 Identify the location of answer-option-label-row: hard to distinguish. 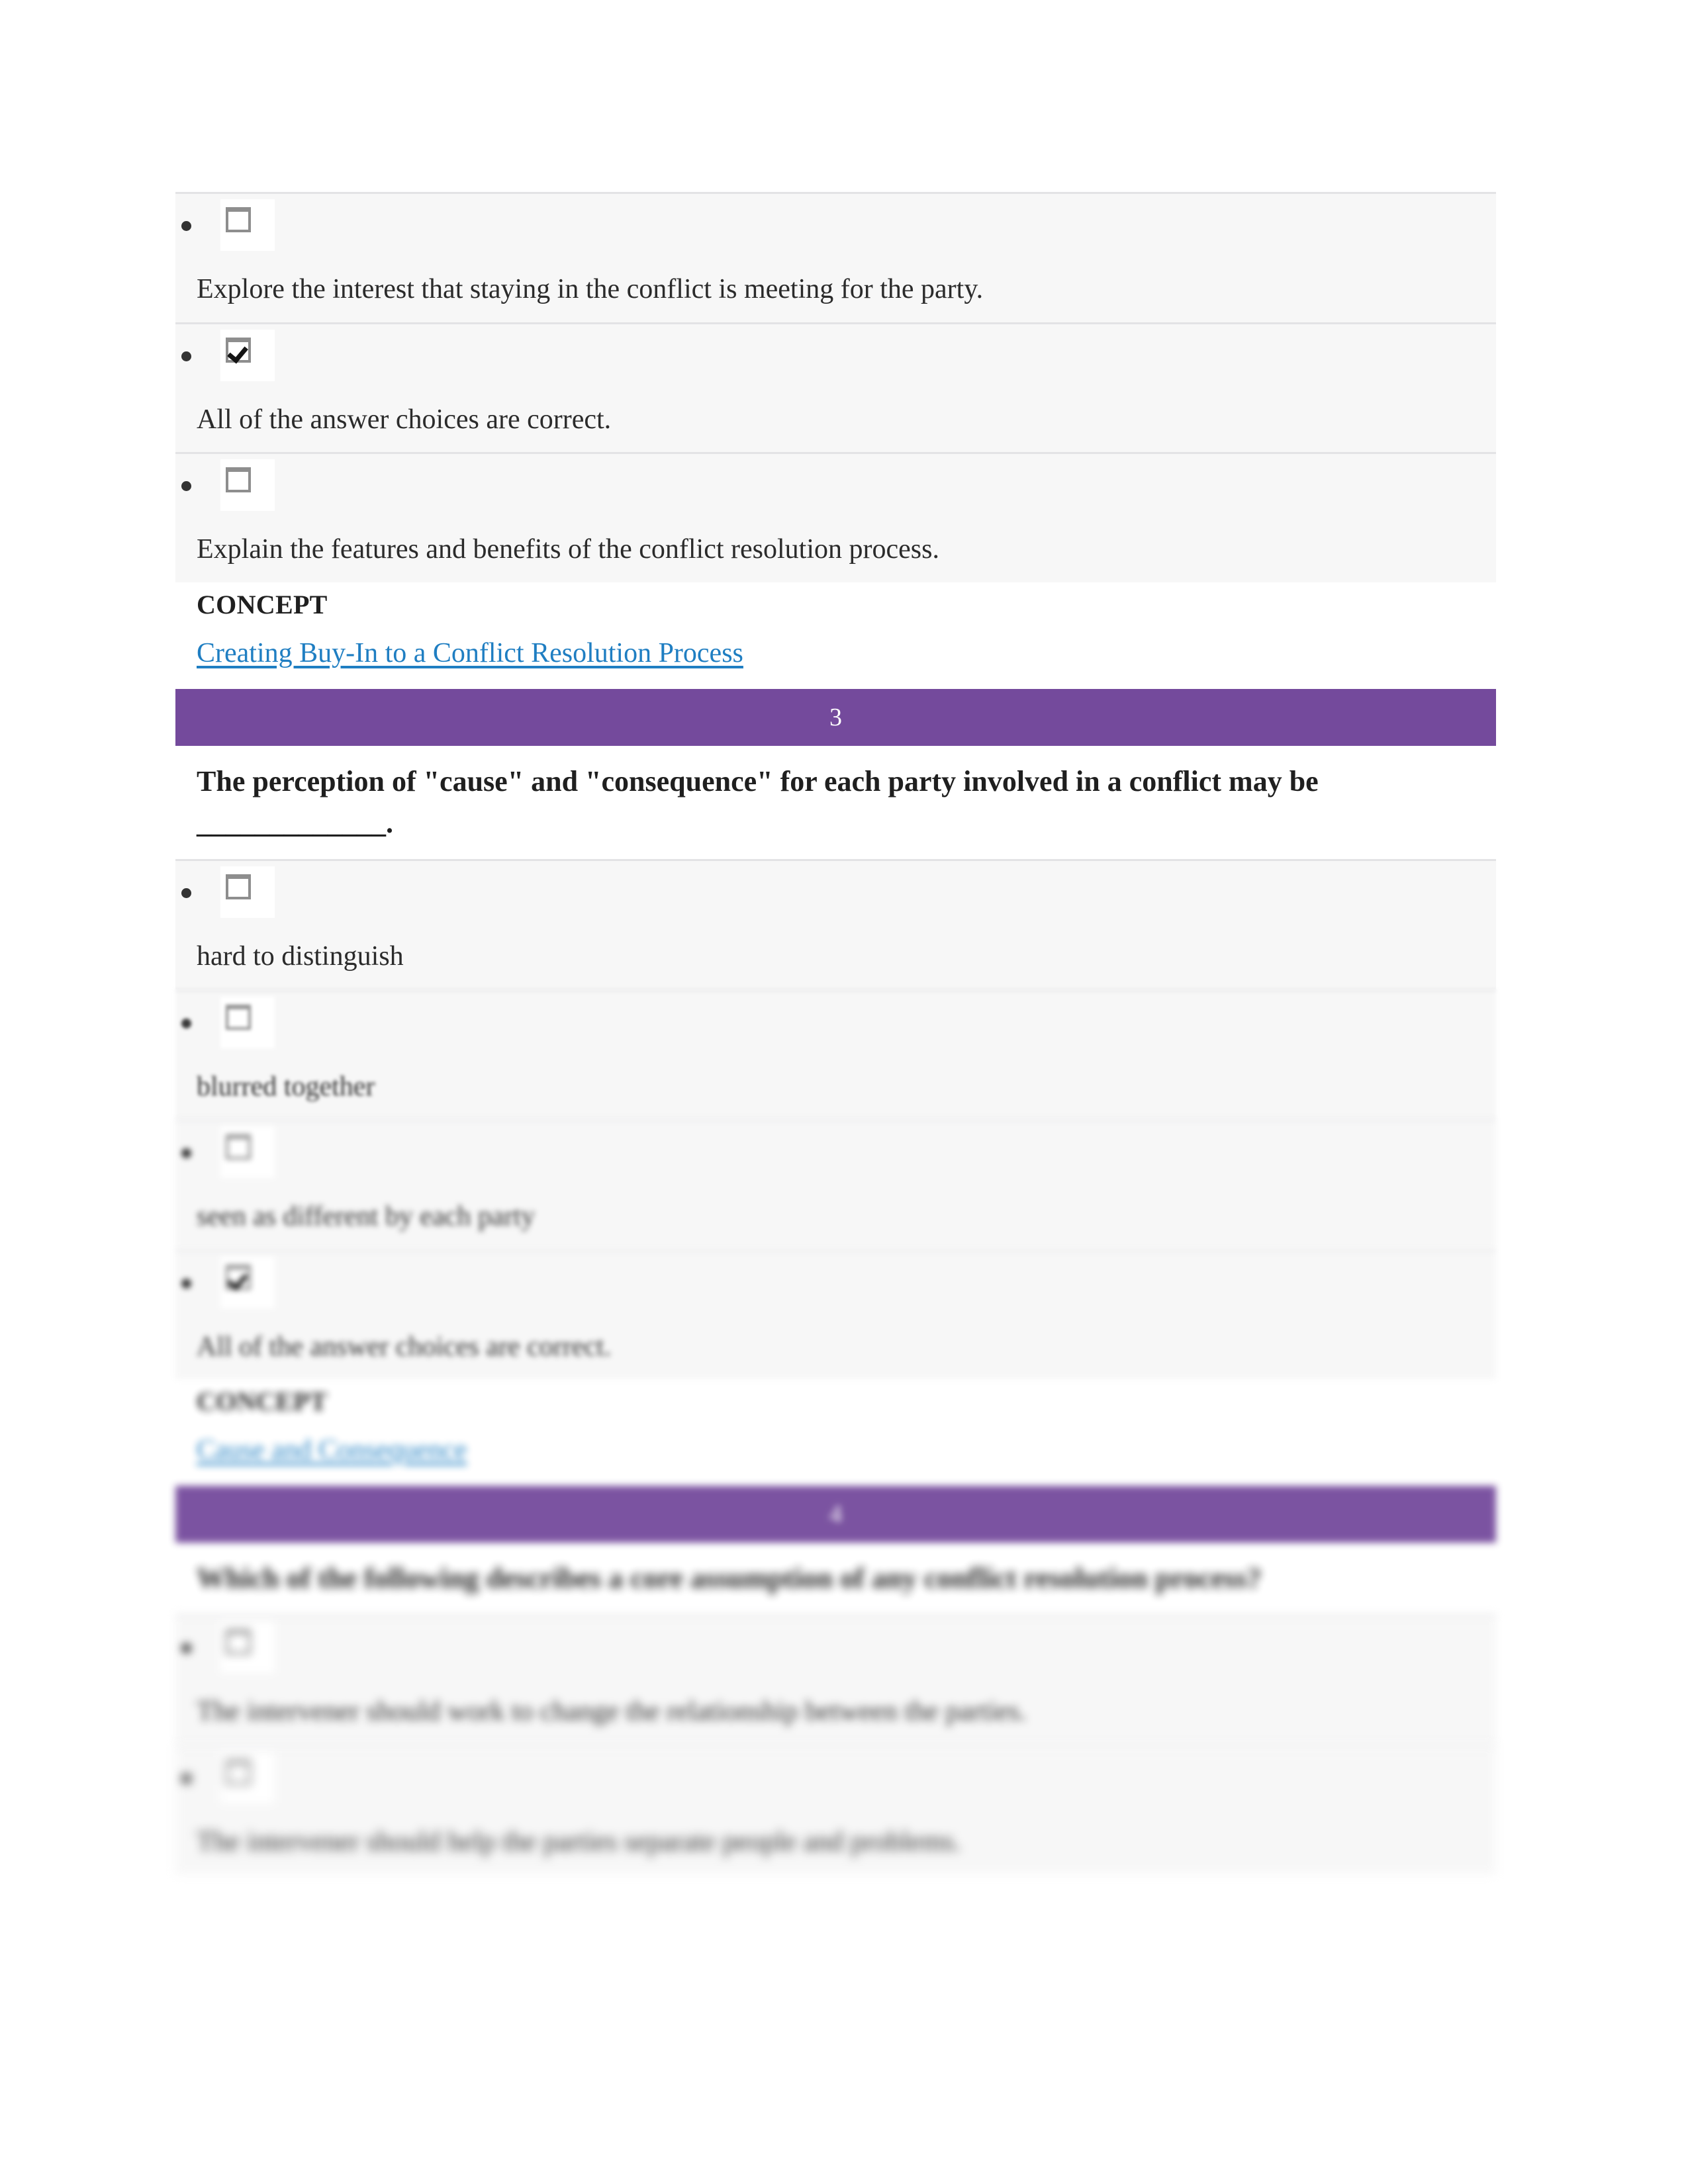
(835, 947).